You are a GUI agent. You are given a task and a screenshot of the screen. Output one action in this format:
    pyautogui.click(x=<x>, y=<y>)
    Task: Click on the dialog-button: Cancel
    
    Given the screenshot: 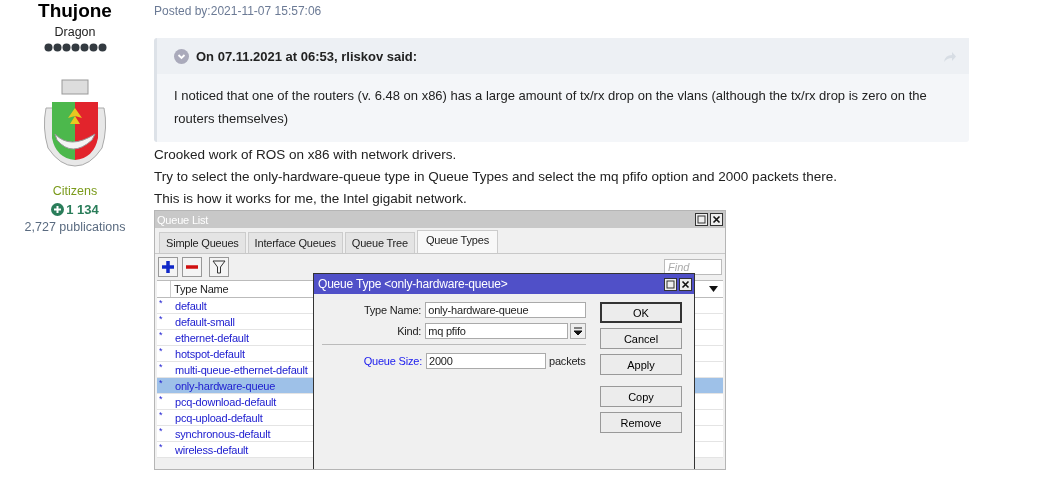 What is the action you would take?
    pyautogui.click(x=641, y=338)
    